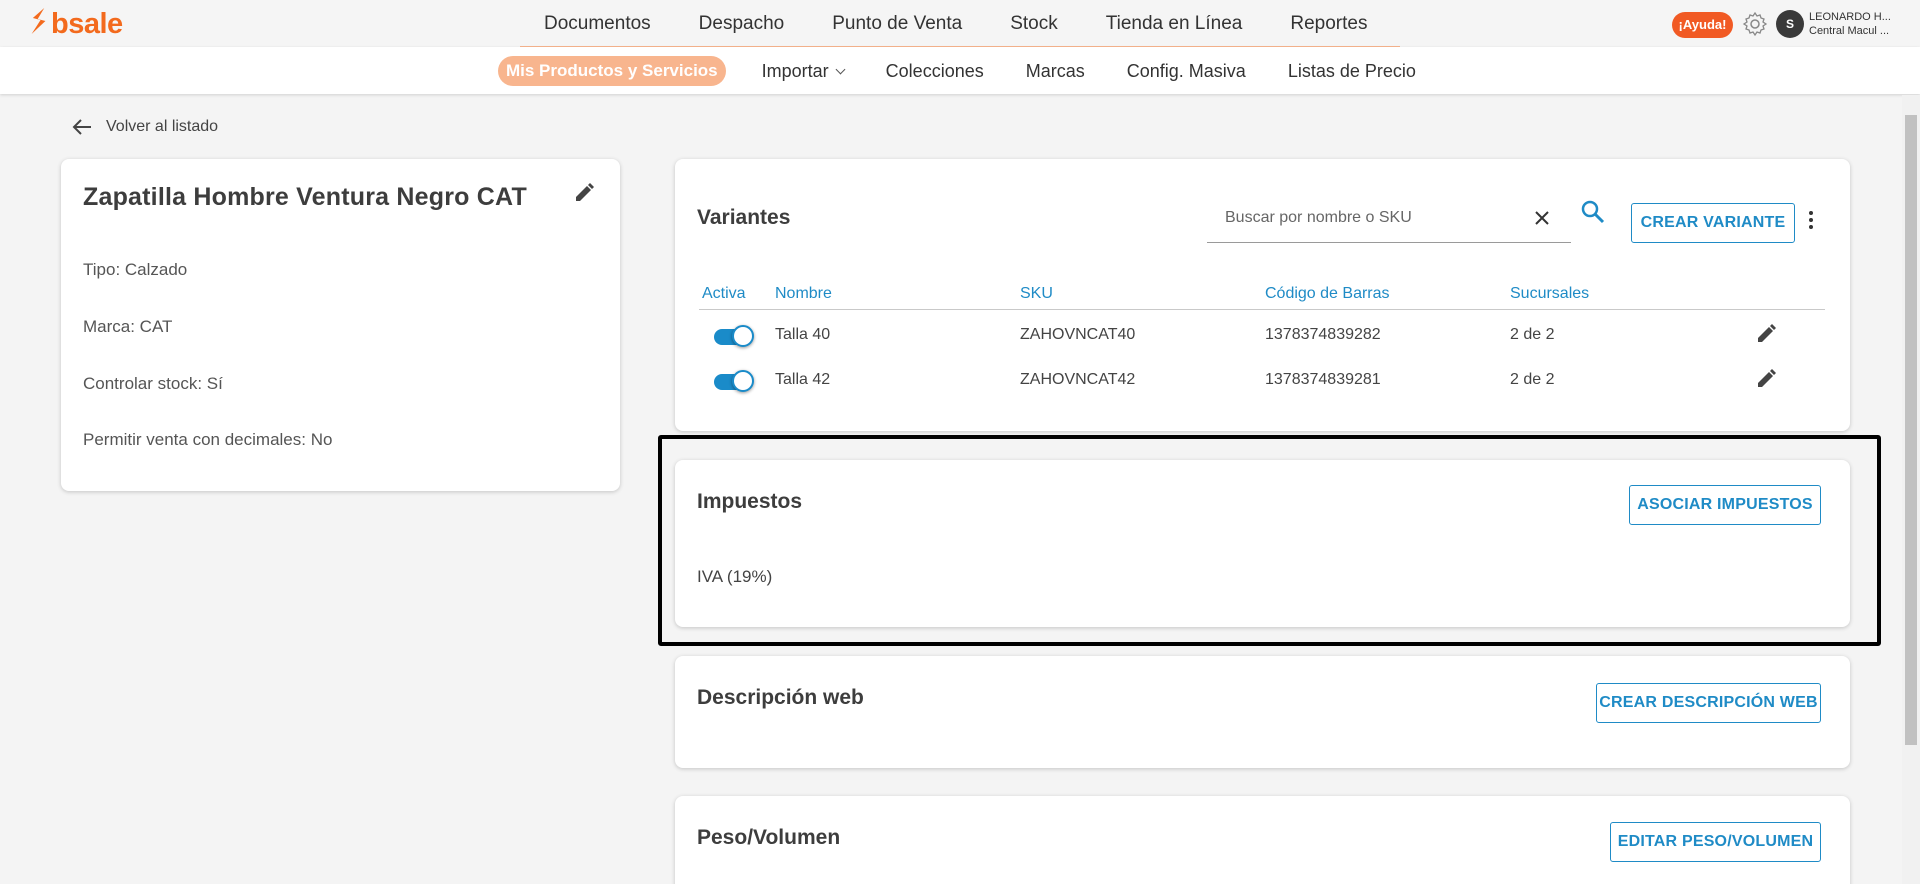  Describe the element at coordinates (87, 24) in the screenshot. I see `logo-text: bsale` at that location.